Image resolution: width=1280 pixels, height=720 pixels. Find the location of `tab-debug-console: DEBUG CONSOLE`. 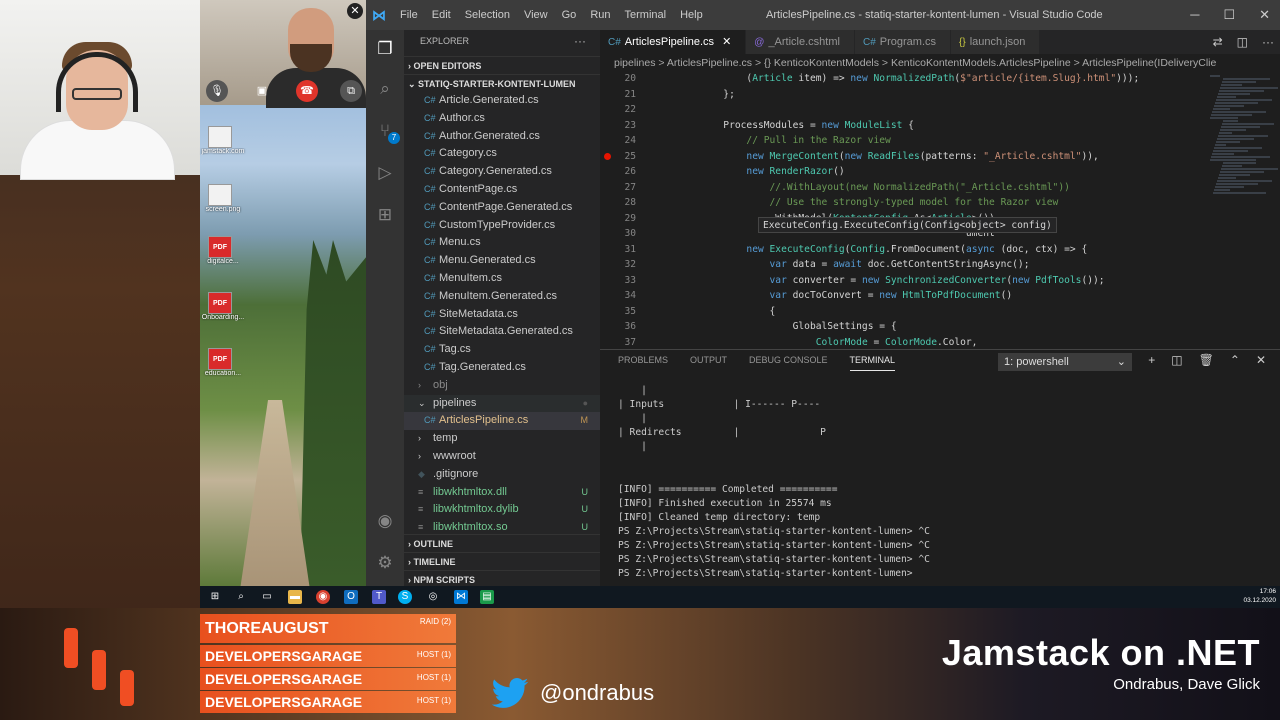

tab-debug-console: DEBUG CONSOLE is located at coordinates (788, 363).